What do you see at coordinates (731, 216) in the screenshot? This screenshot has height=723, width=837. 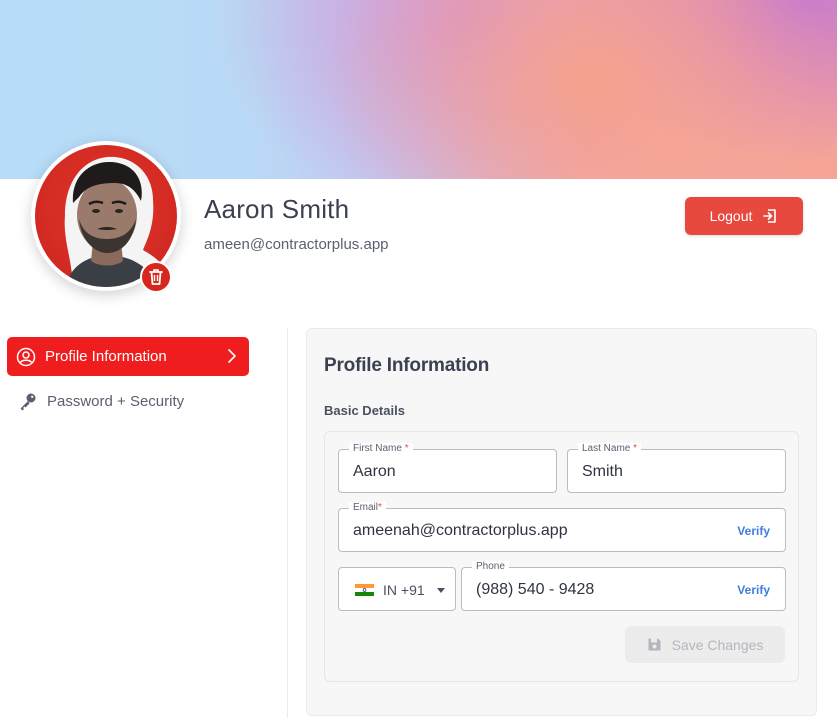 I see `logout-label: Logout` at bounding box center [731, 216].